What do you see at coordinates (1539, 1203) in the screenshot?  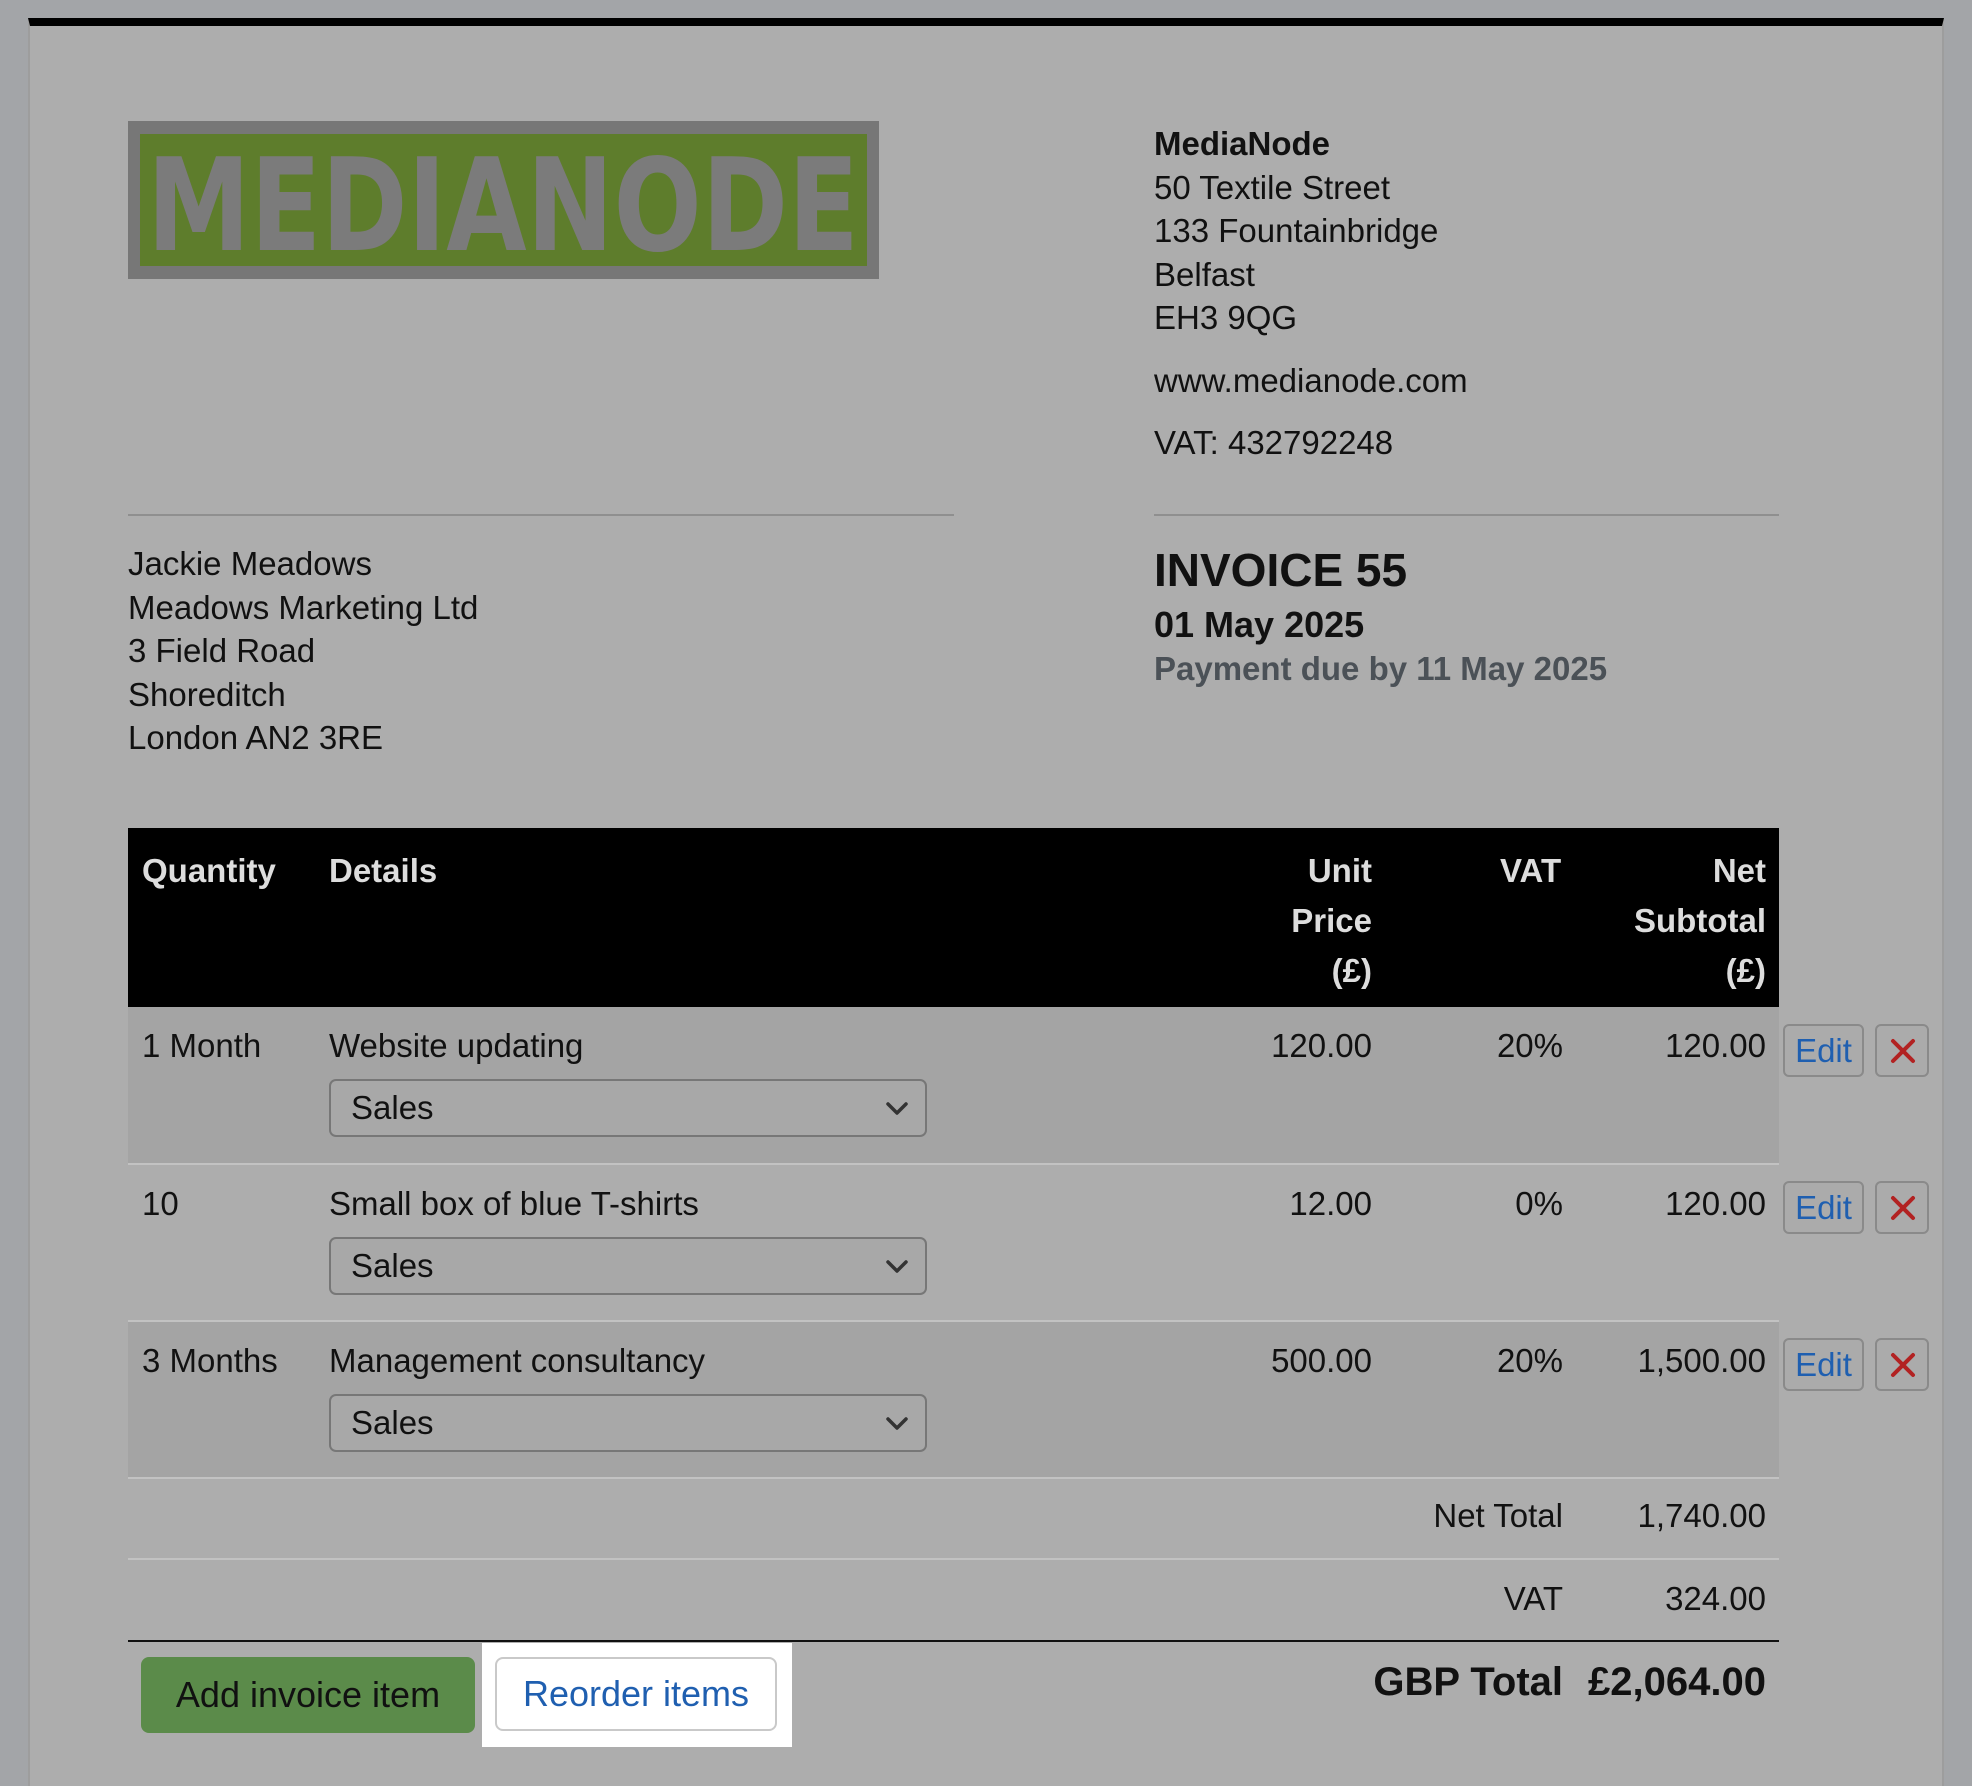 I see `row-vat: 0%` at bounding box center [1539, 1203].